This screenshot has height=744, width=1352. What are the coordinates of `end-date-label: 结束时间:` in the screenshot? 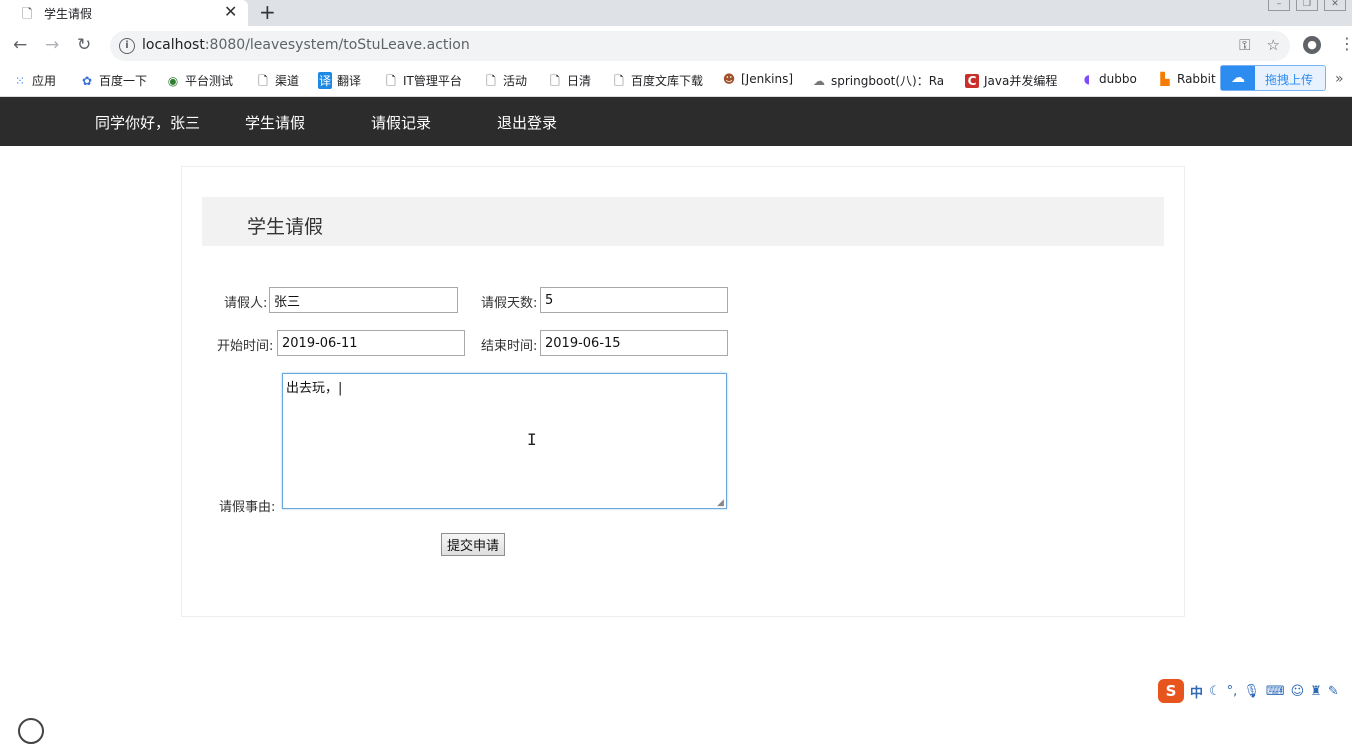 It's located at (509, 346).